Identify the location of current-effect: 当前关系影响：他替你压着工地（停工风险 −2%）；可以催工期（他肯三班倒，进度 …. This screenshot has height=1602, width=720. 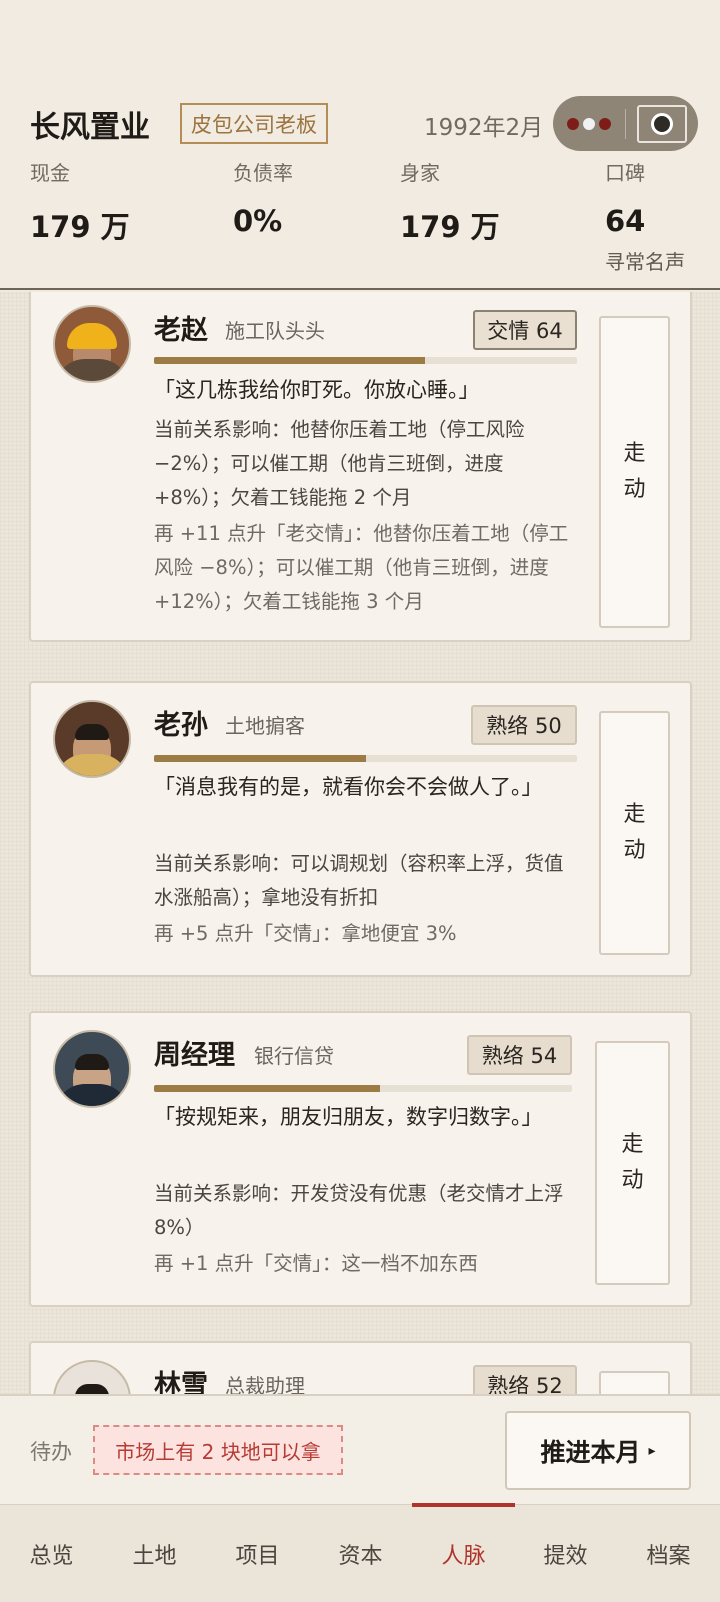
(339, 463).